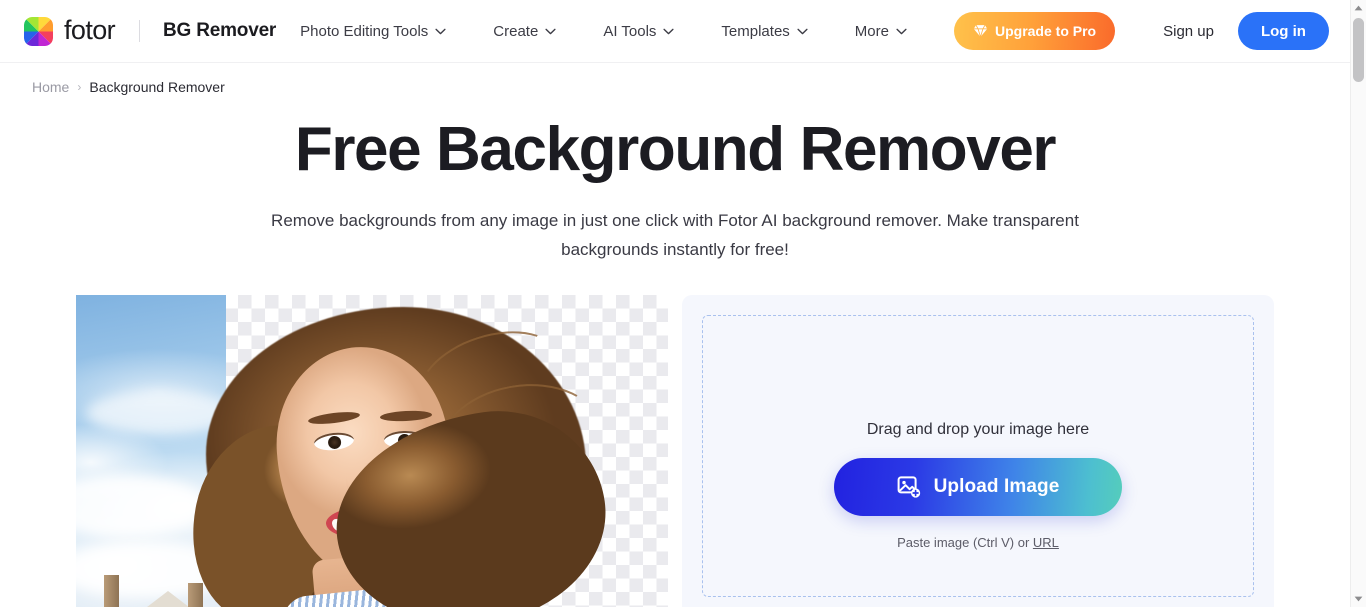 The width and height of the screenshot is (1366, 607). Describe the element at coordinates (1283, 31) in the screenshot. I see `log-in-button: Log in` at that location.